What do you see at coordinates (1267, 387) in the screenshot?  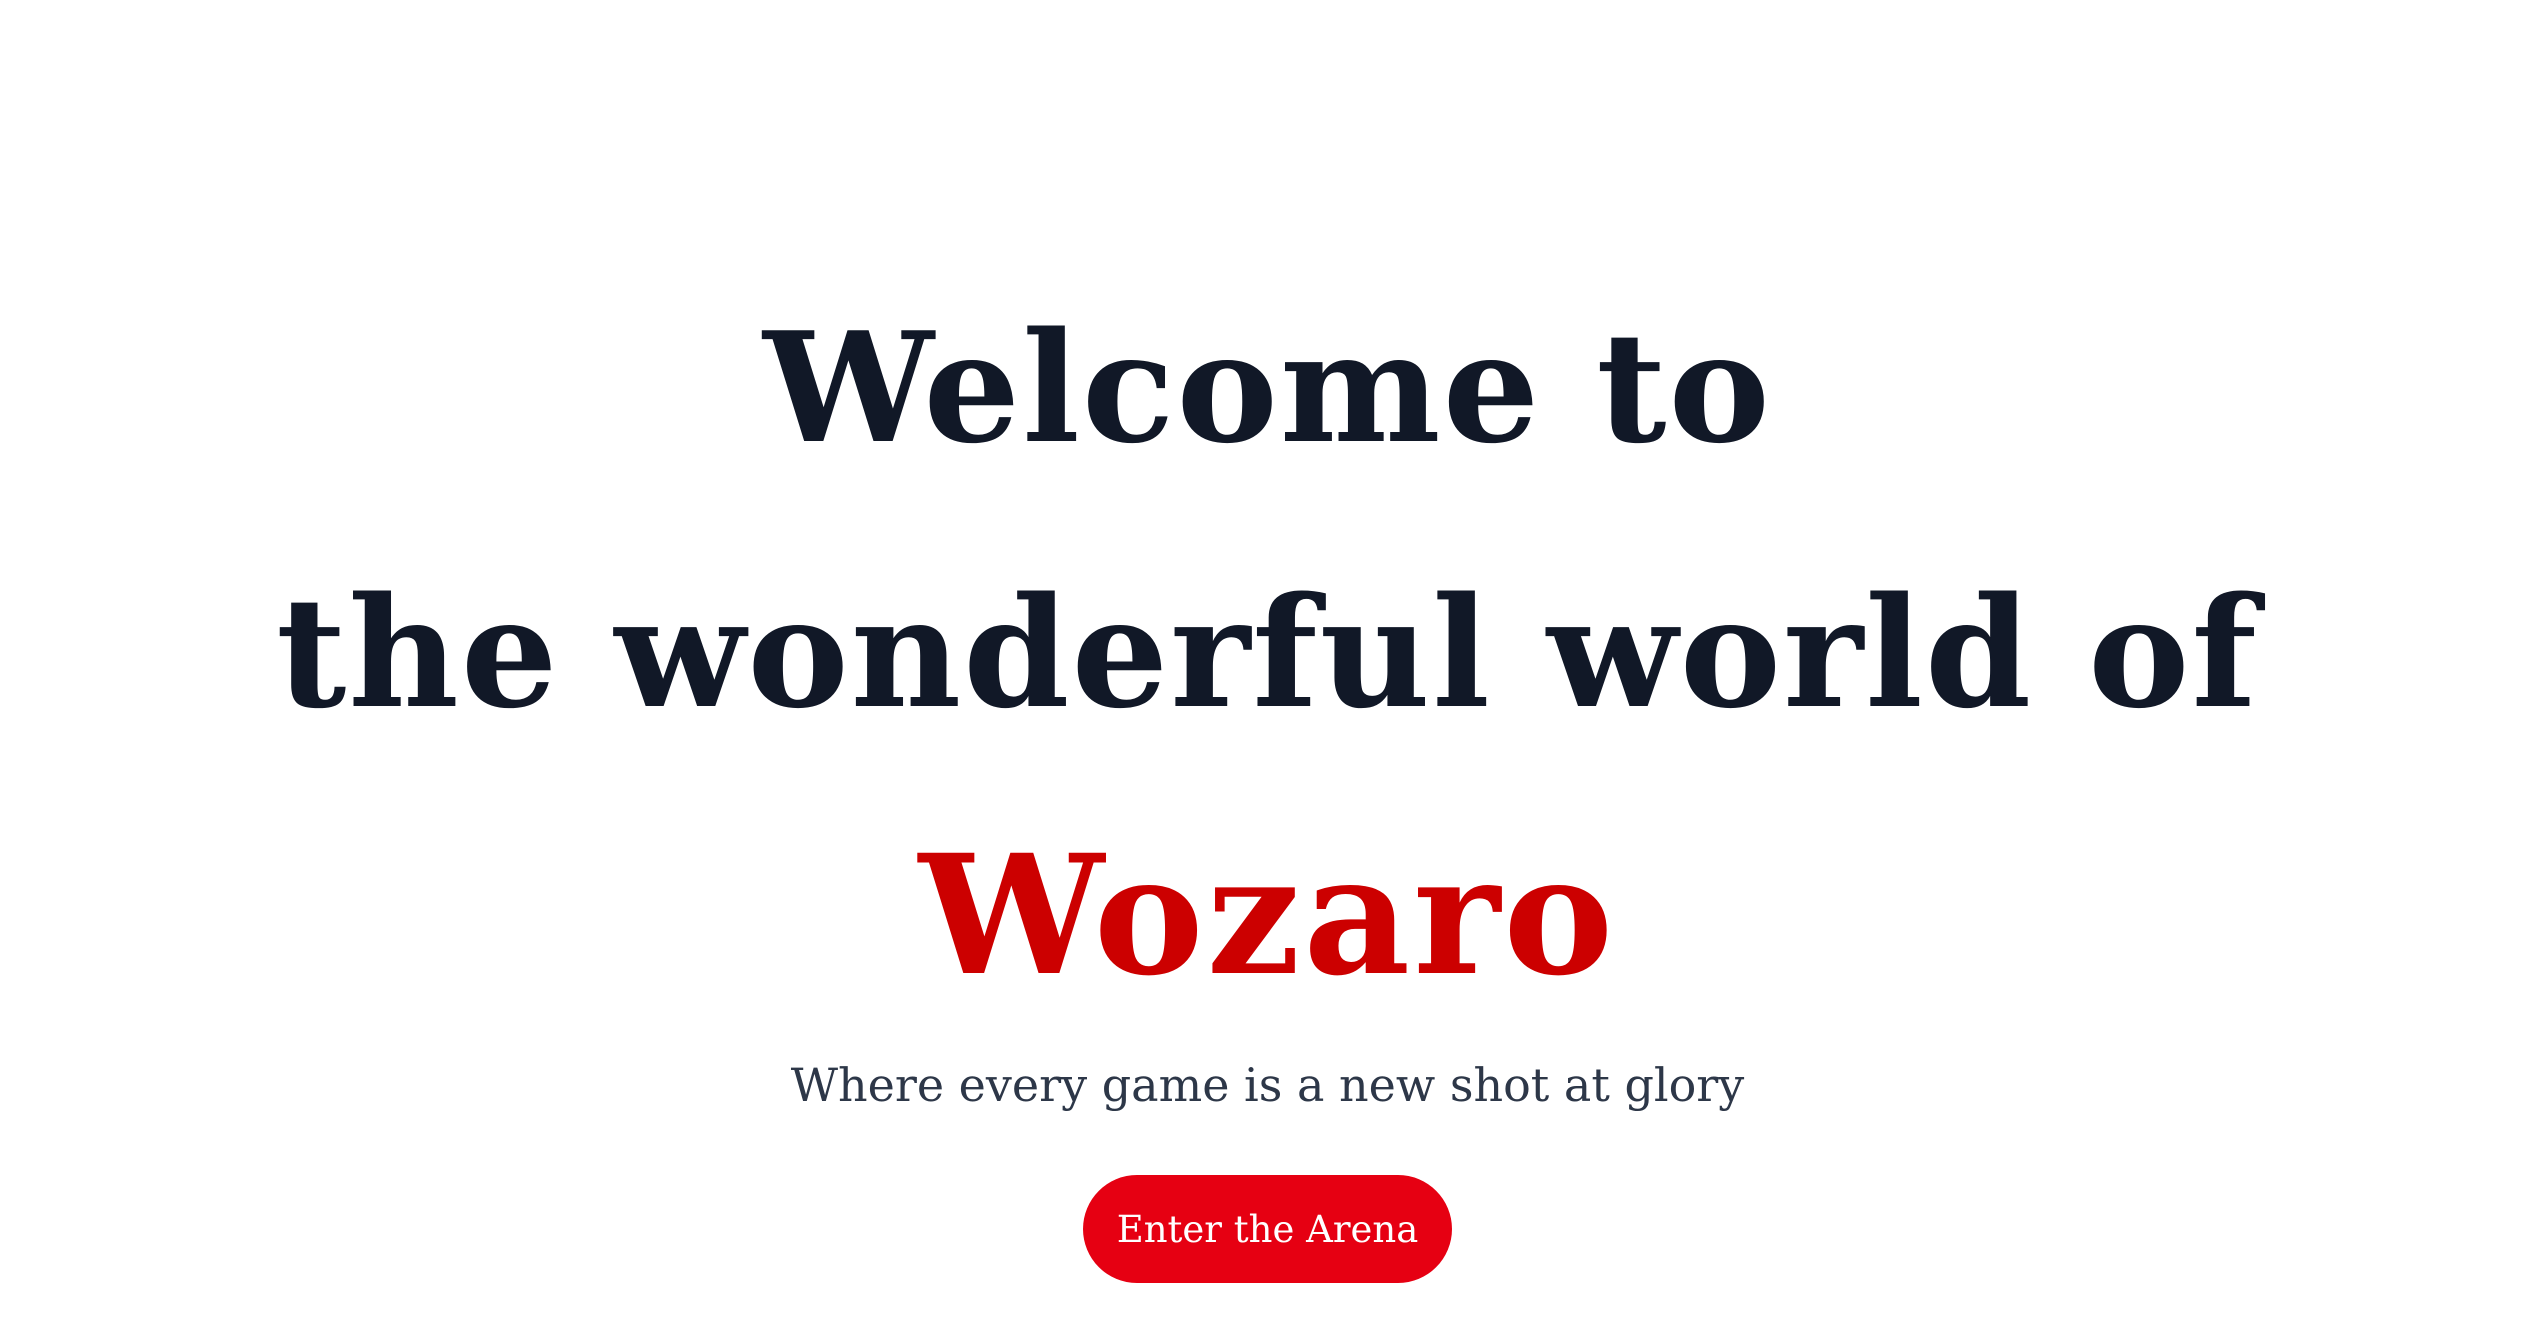 I see `headline-line-1: Welcome to` at bounding box center [1267, 387].